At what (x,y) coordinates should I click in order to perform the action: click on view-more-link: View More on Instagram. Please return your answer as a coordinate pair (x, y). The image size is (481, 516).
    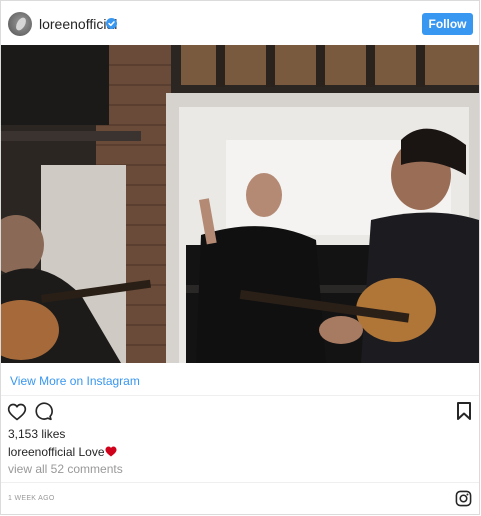
    Looking at the image, I should click on (75, 381).